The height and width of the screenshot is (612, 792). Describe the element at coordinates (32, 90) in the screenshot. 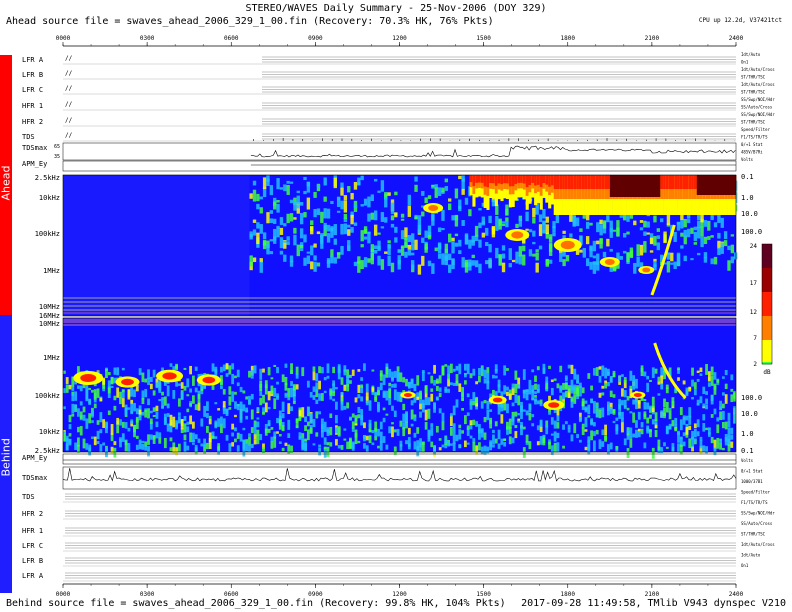

I see `ahead-row-label: LFR C` at that location.